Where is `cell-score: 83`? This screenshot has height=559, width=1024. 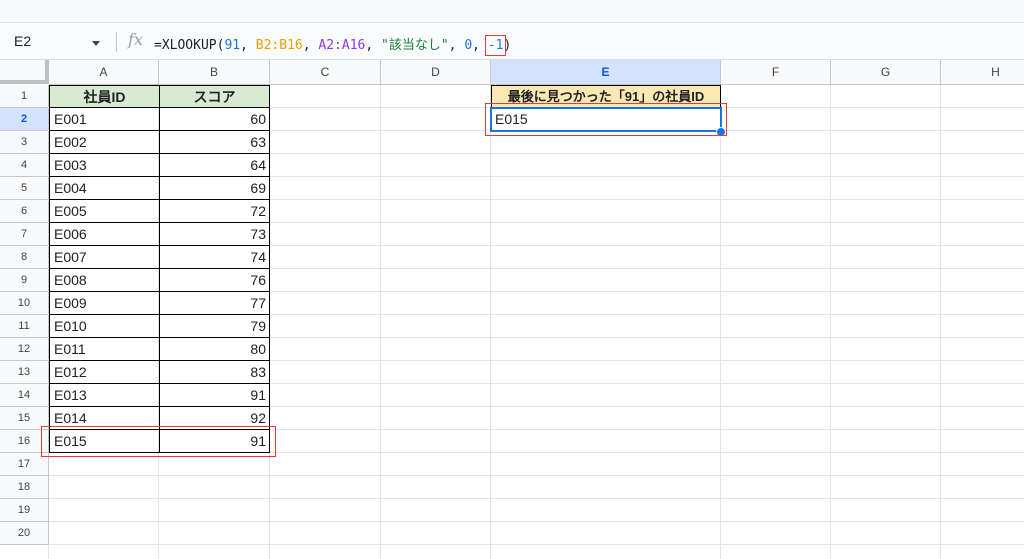
cell-score: 83 is located at coordinates (214, 372).